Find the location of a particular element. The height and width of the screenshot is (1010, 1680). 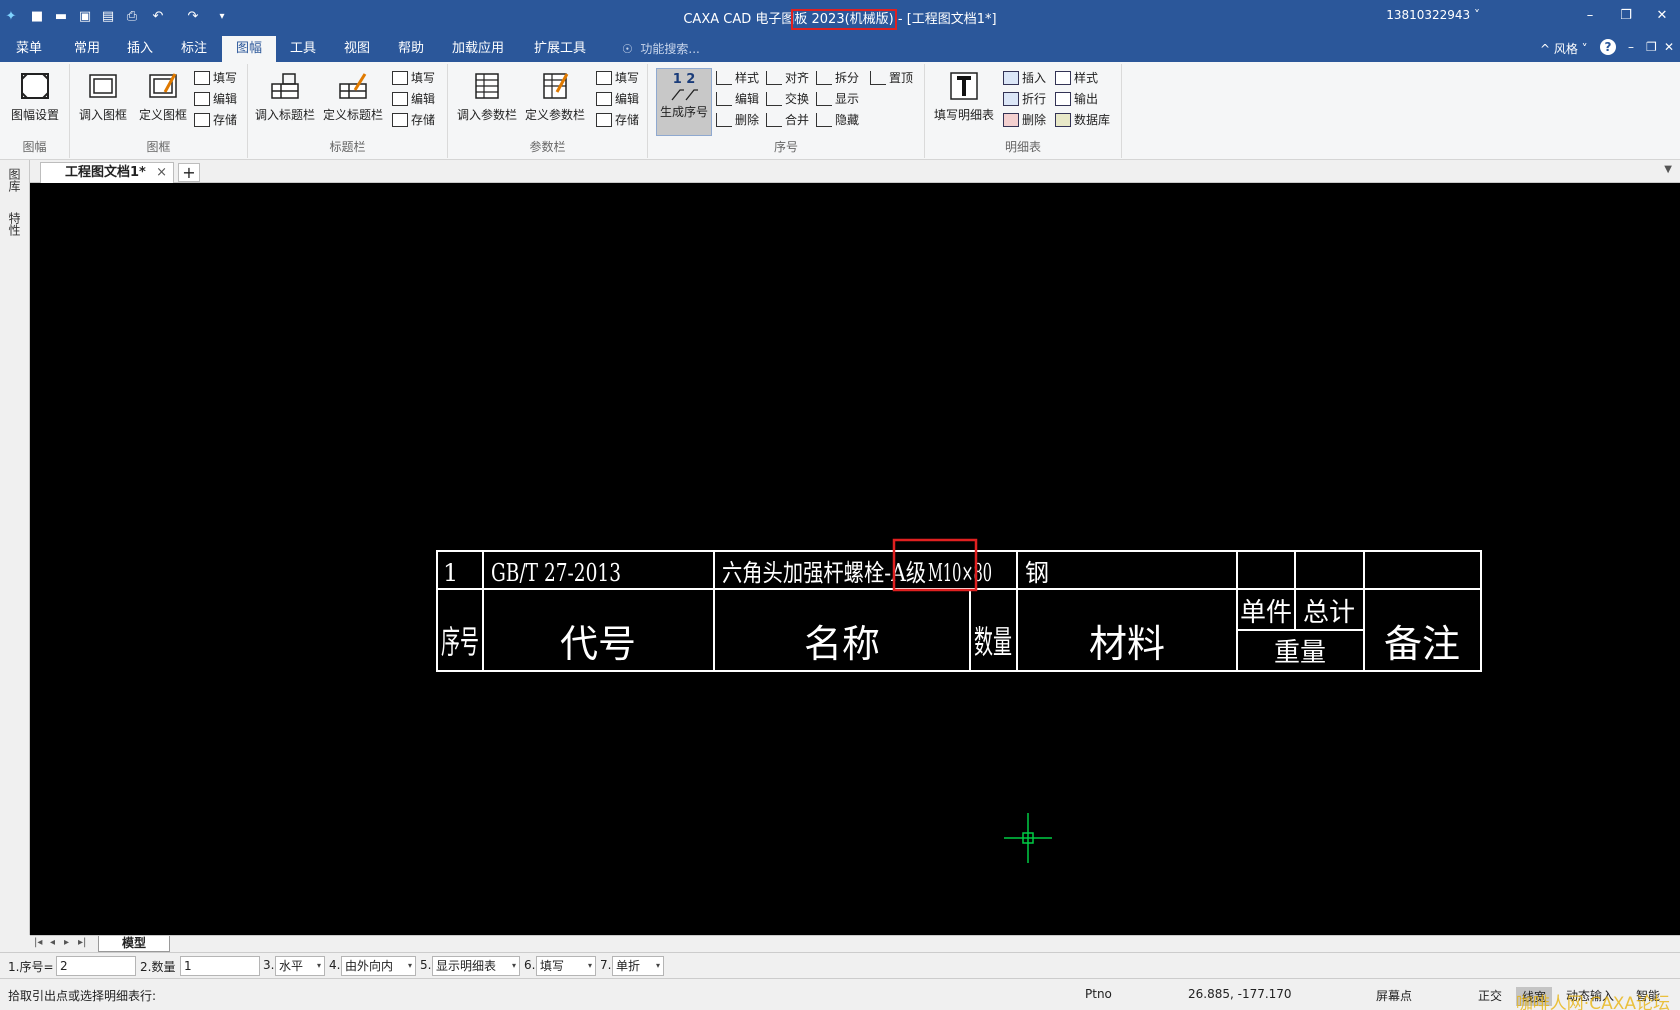

tab-menu: 菜单 is located at coordinates (29, 49).